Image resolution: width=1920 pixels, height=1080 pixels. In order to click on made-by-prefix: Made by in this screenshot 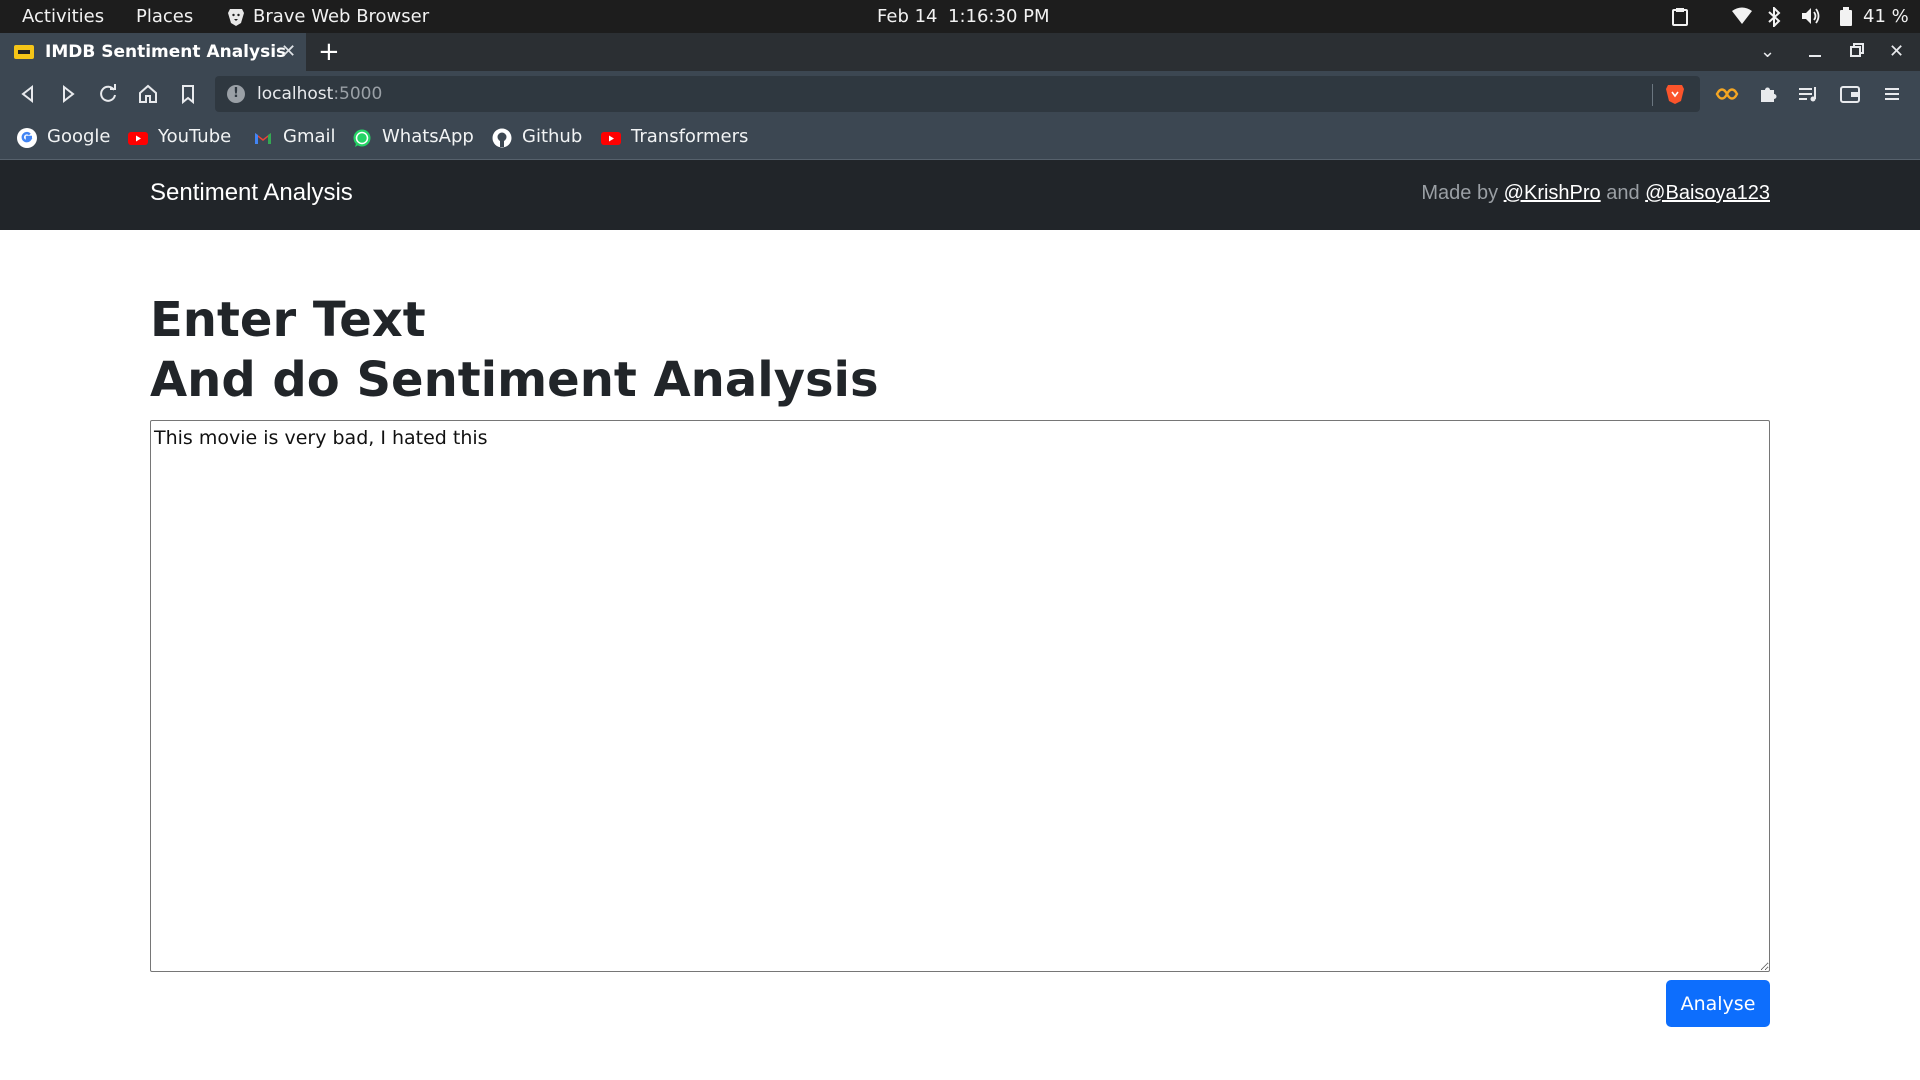, I will do `click(1460, 193)`.